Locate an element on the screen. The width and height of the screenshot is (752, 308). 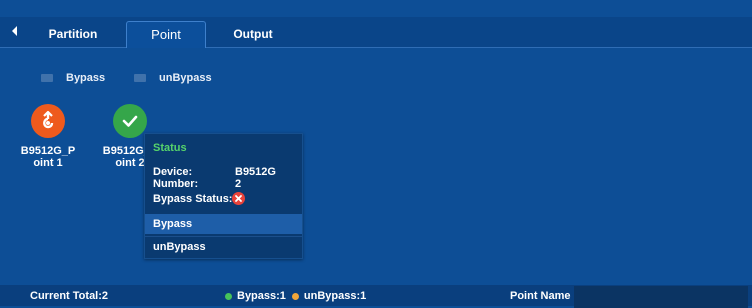
bypass-count: Bypass:1 is located at coordinates (261, 296).